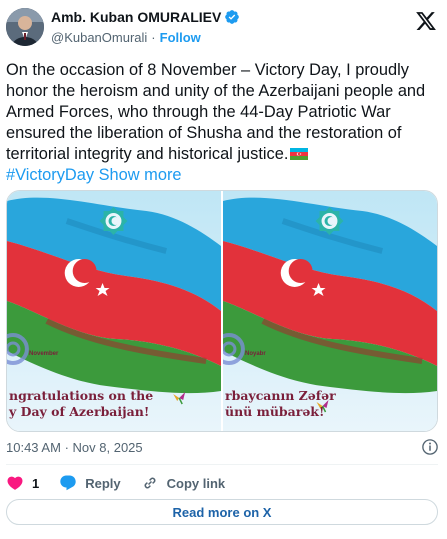 The height and width of the screenshot is (539, 447). What do you see at coordinates (50, 175) in the screenshot?
I see `hashtag-link: #VictoryDay` at bounding box center [50, 175].